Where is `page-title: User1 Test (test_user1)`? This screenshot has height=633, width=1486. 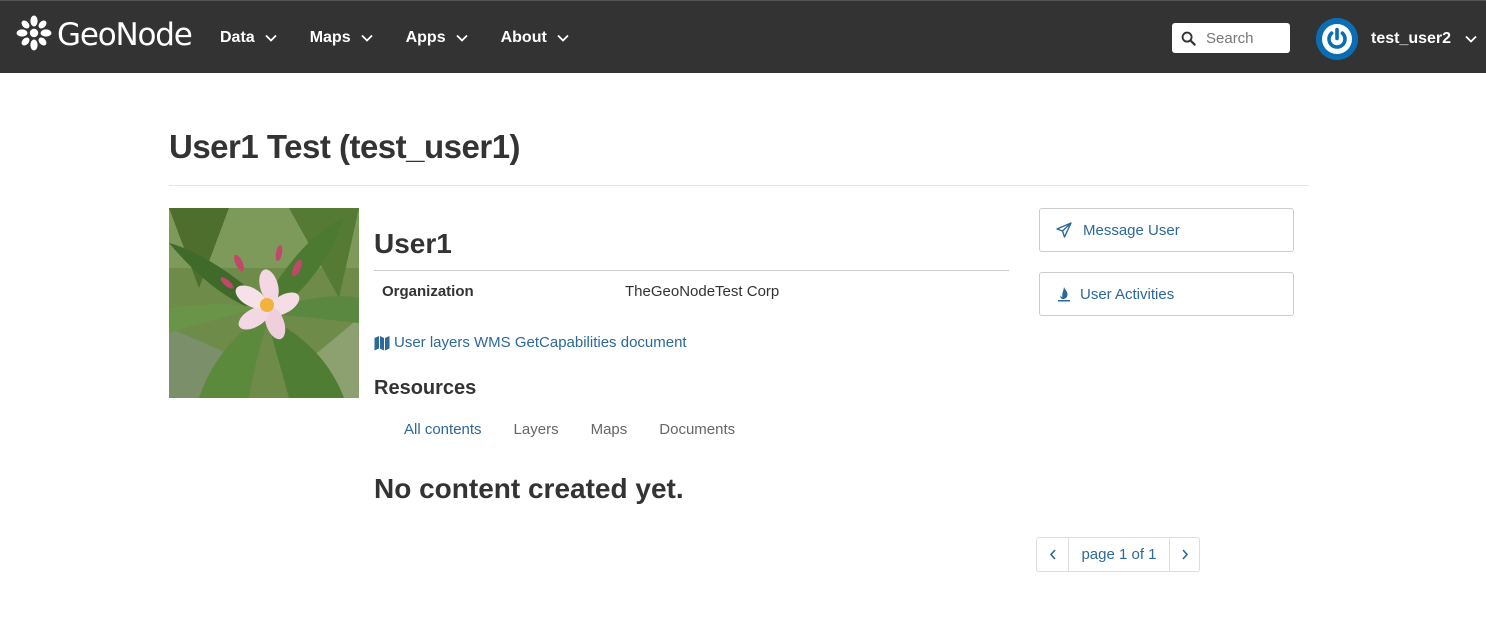
page-title: User1 Test (test_user1) is located at coordinates (345, 146).